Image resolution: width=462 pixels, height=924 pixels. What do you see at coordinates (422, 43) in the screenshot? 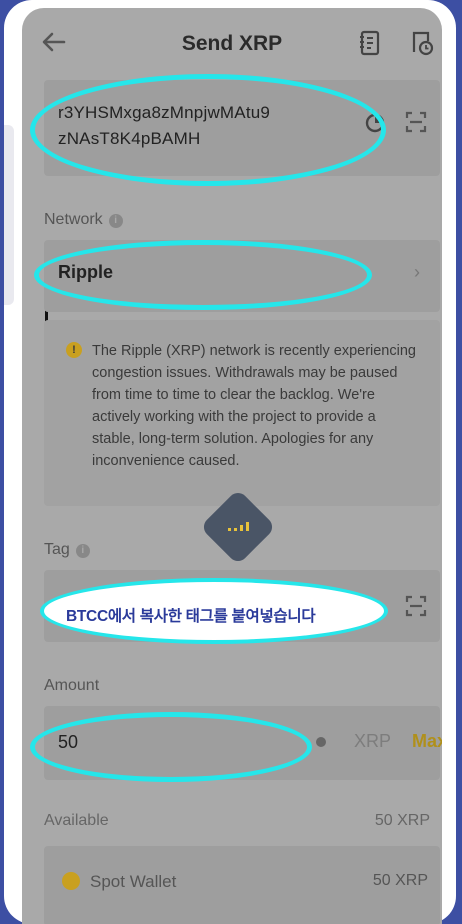
I see `history-icon` at bounding box center [422, 43].